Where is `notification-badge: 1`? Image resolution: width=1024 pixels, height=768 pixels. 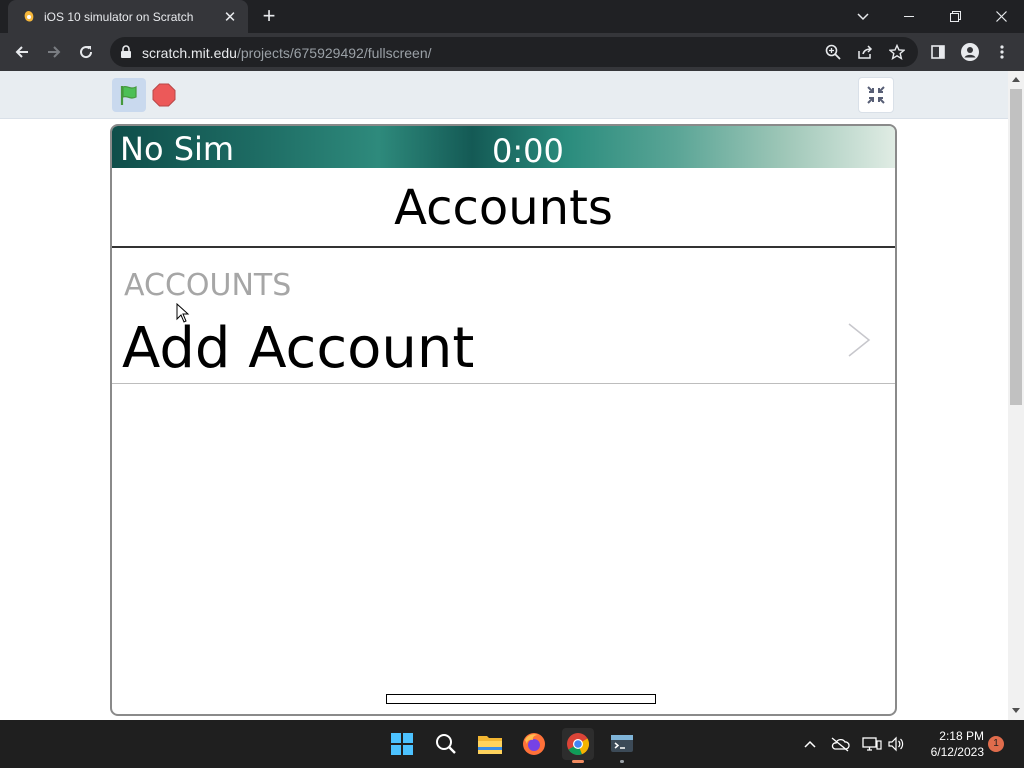
notification-badge: 1 is located at coordinates (996, 744).